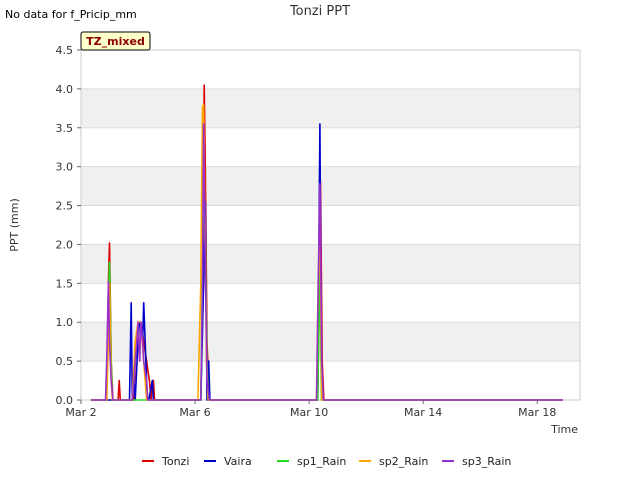 This screenshot has height=480, width=640. I want to click on legend-item-sp1_Rain: sp1_Rain, so click(311, 461).